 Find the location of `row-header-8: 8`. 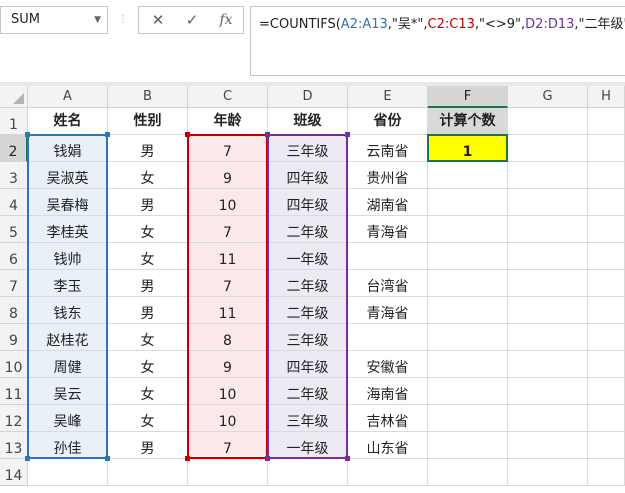

row-header-8: 8 is located at coordinates (14, 310).